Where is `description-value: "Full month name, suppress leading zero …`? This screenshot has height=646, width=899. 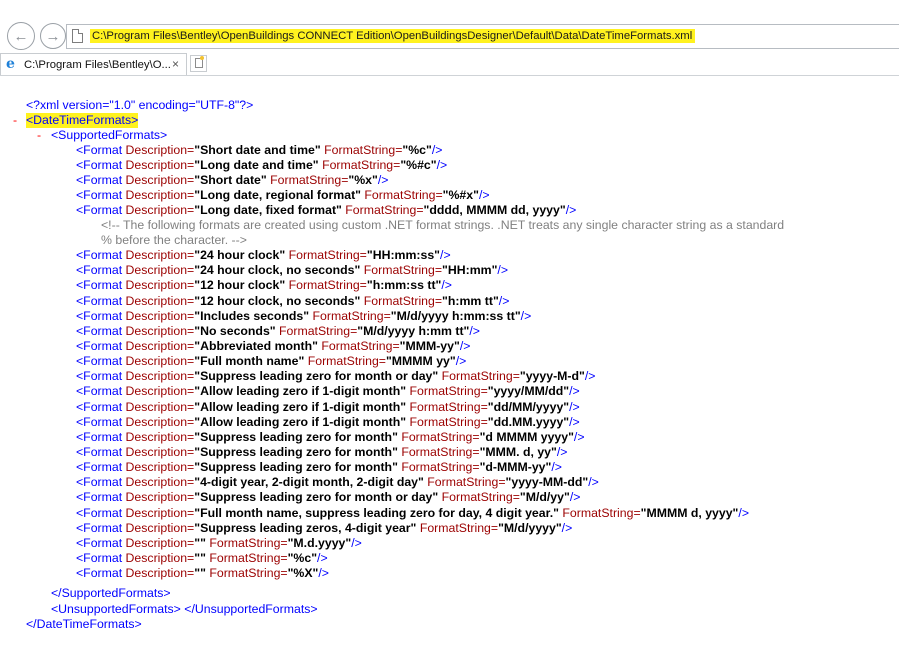
description-value: "Full month name, suppress leading zero … is located at coordinates (376, 513).